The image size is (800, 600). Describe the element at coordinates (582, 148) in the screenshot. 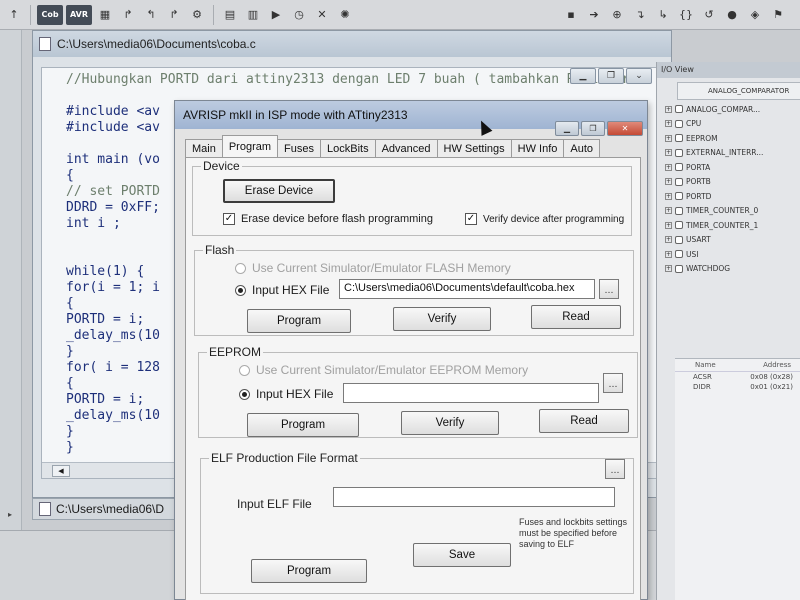

I see `tab-auto: Auto` at that location.